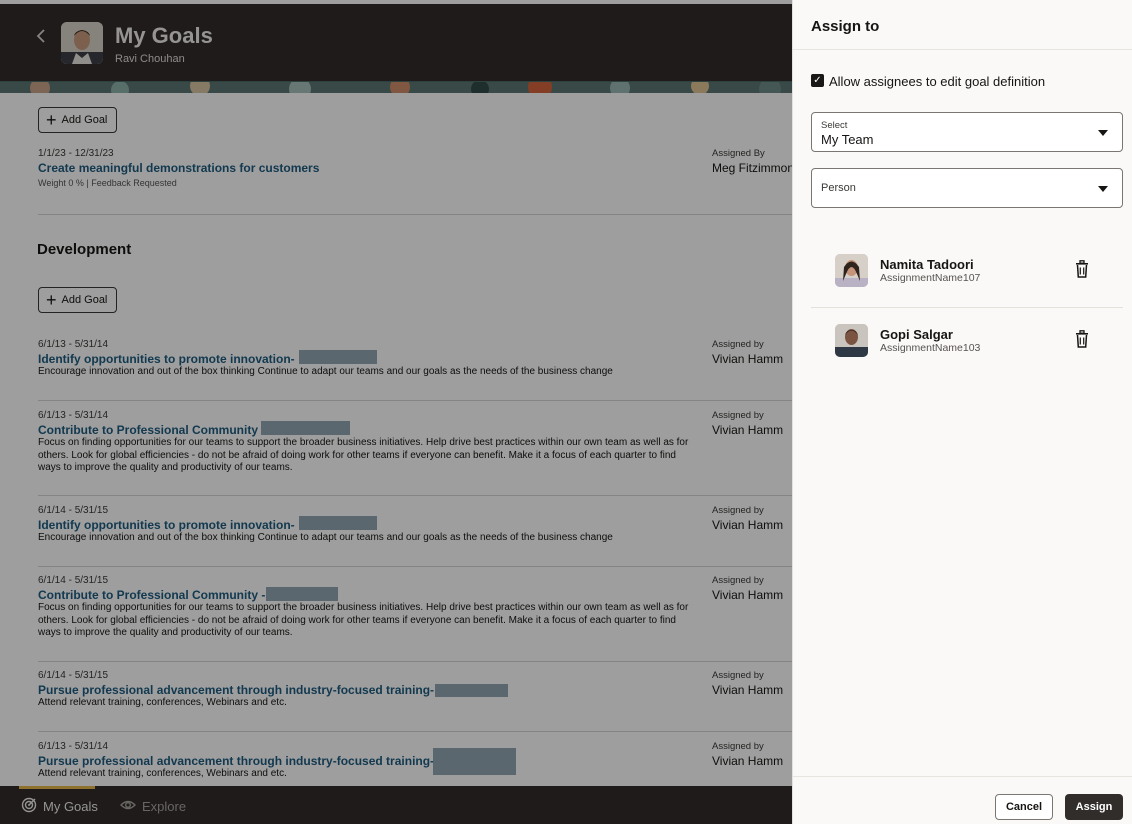  I want to click on nav-item-label: Explore, so click(164, 806).